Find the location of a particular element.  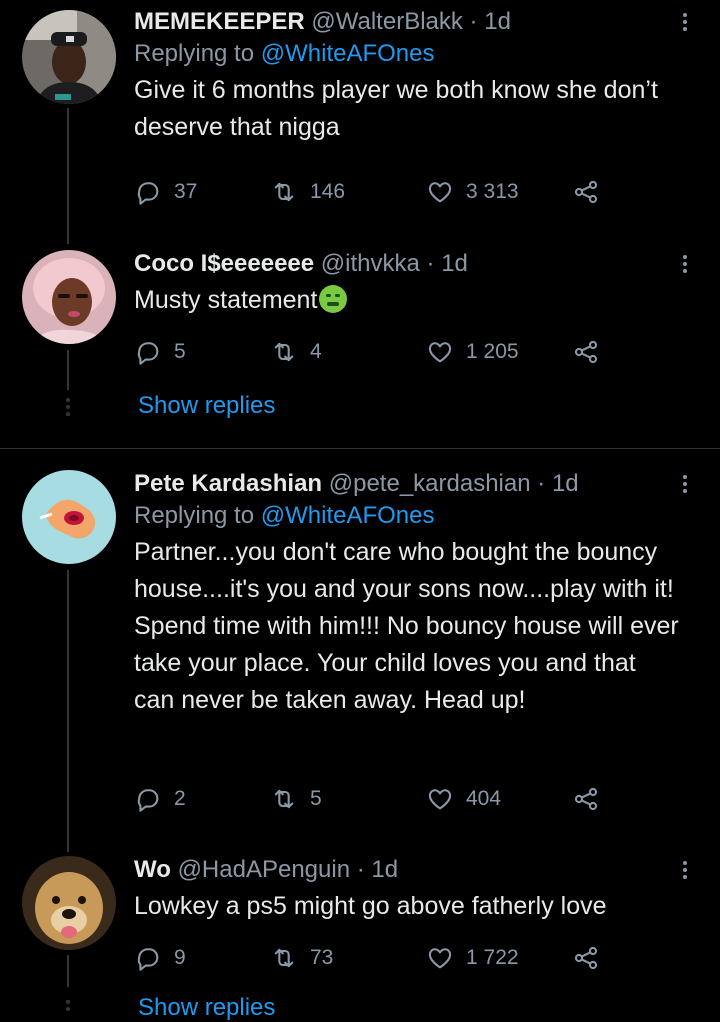

user-handle: @pete_kardashian is located at coordinates (430, 483).